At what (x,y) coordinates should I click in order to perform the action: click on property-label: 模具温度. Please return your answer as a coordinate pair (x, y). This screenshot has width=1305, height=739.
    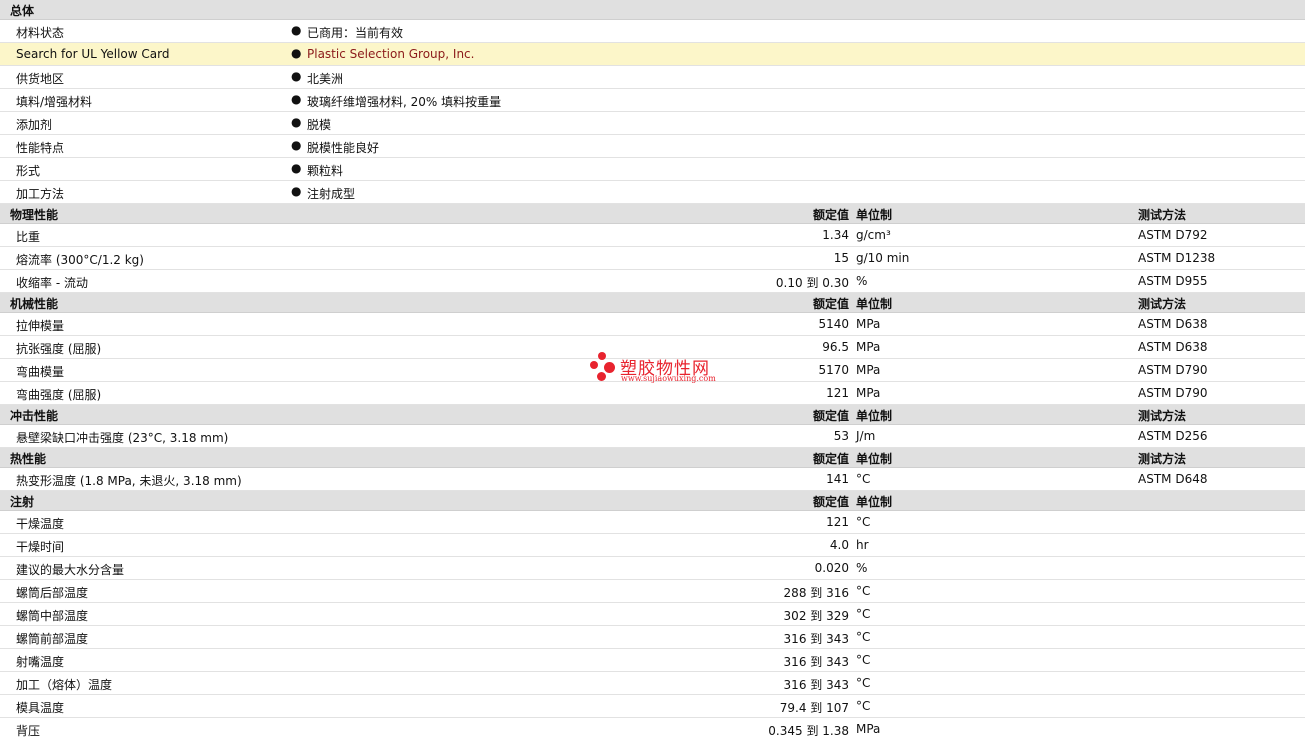
    Looking at the image, I should click on (40, 708).